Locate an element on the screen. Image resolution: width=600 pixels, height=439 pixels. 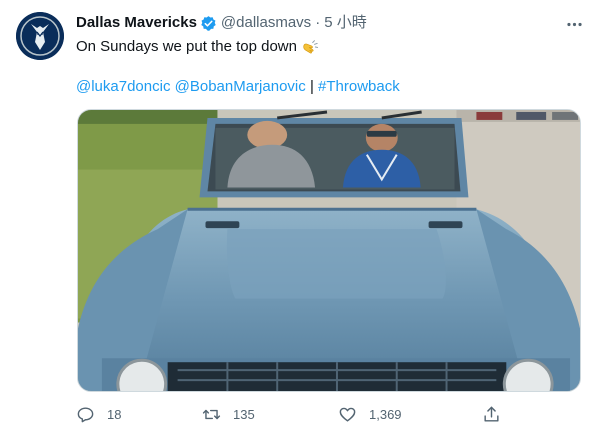
tweet-header: Dallas Mavericks @dallasmavs · 5 小時 is located at coordinates (318, 23).